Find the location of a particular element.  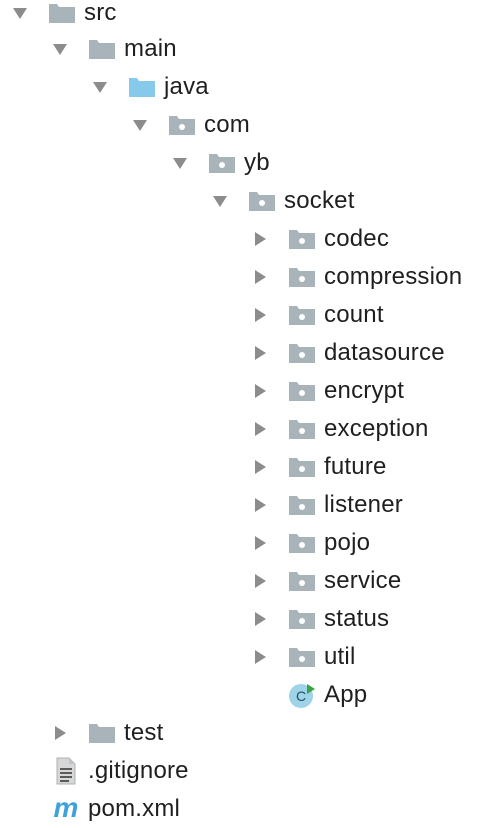

tree-item-label: main is located at coordinates (150, 48).